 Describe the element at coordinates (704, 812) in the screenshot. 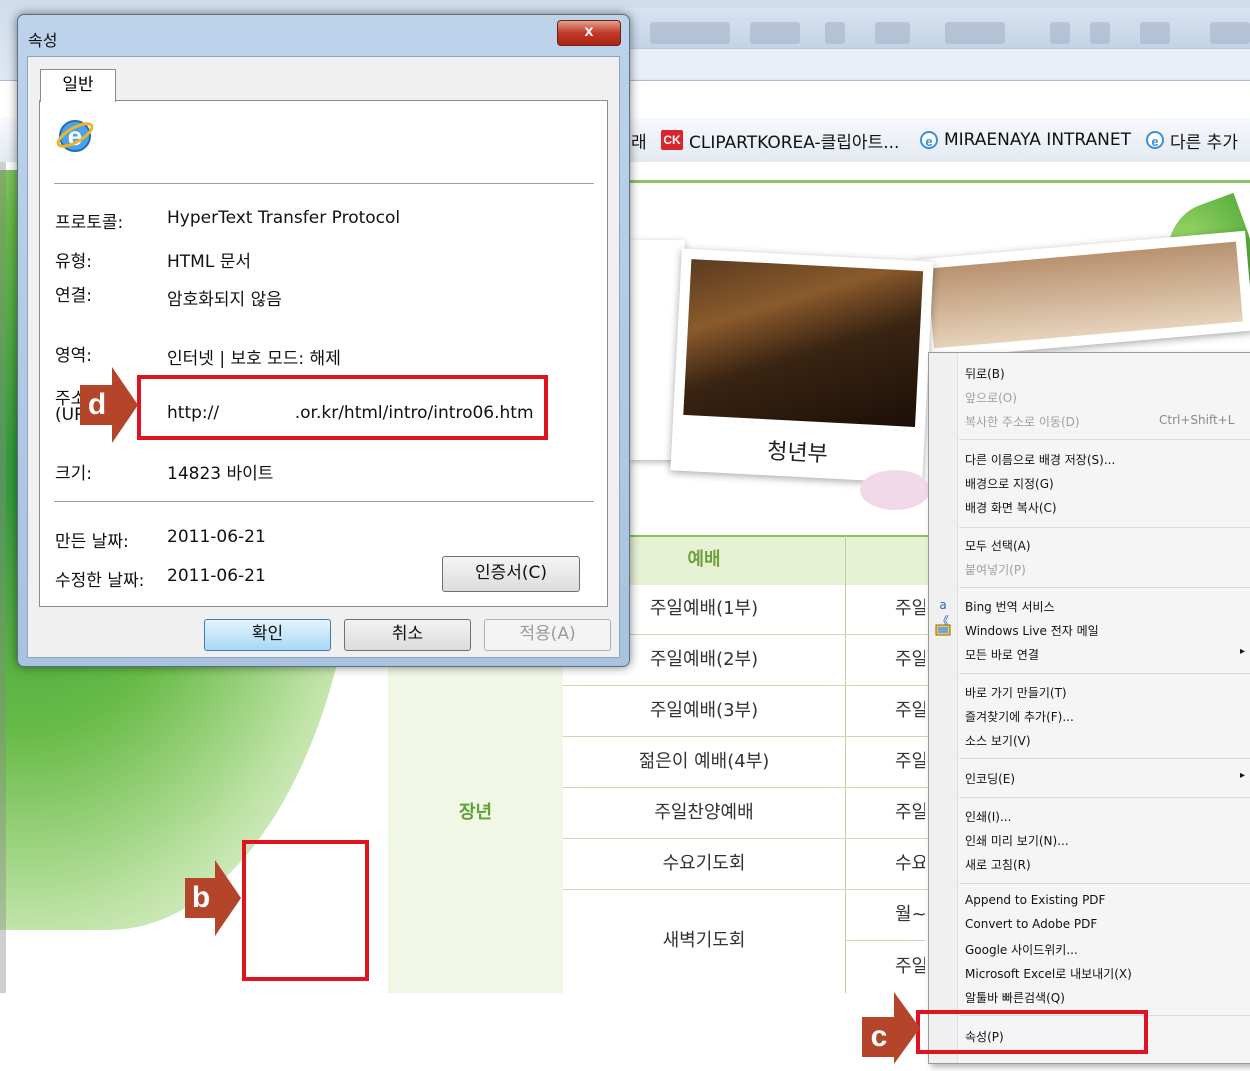

I see `service-name: 주일찬양예배` at that location.